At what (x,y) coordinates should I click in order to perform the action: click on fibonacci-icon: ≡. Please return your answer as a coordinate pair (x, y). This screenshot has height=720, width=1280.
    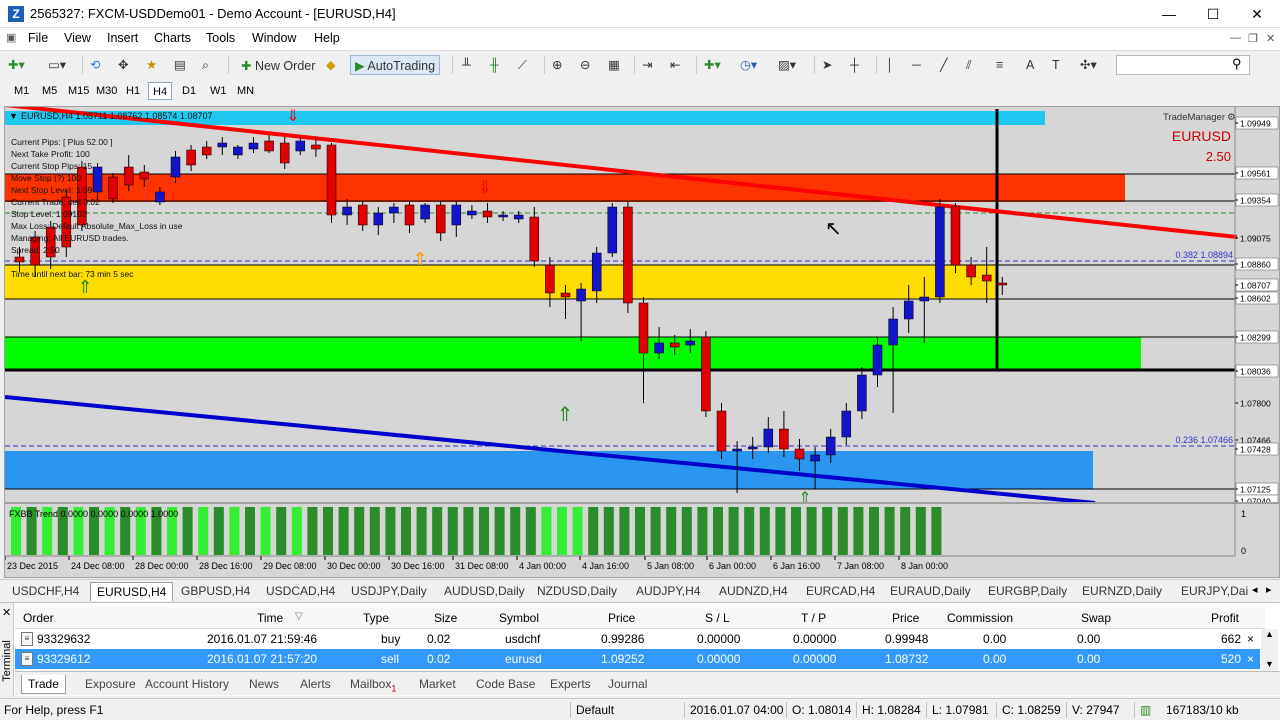
    Looking at the image, I should click on (999, 65).